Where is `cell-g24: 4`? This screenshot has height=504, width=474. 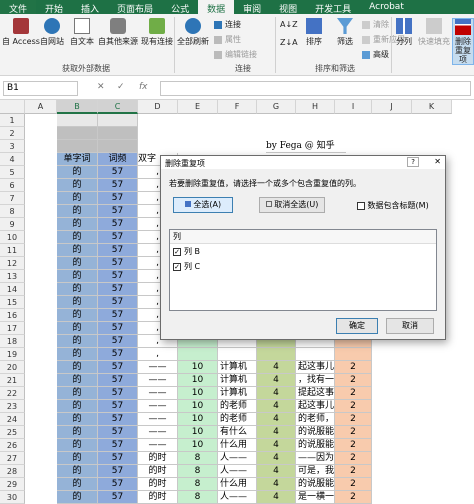 cell-g24: 4 is located at coordinates (276, 419).